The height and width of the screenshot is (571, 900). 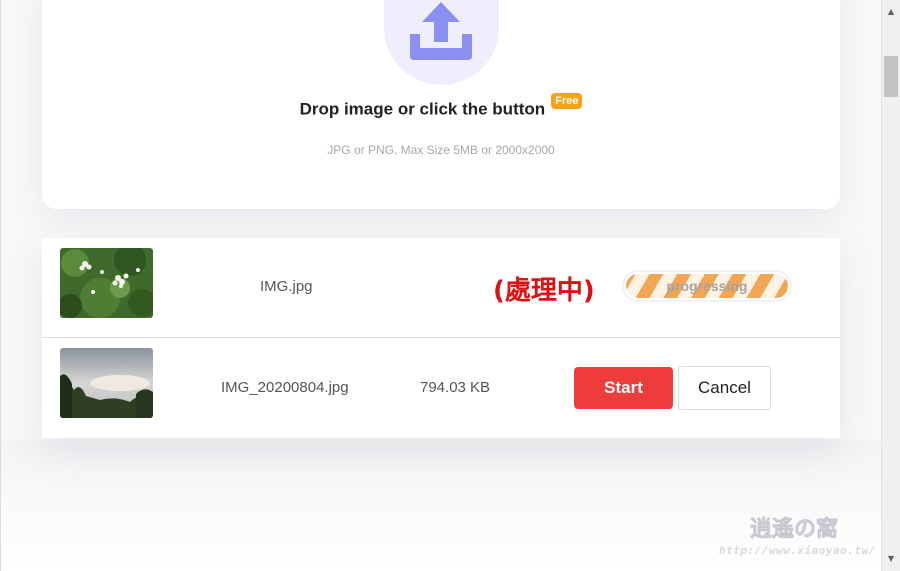 What do you see at coordinates (794, 529) in the screenshot?
I see `svg-text: 逍遙の窩` at bounding box center [794, 529].